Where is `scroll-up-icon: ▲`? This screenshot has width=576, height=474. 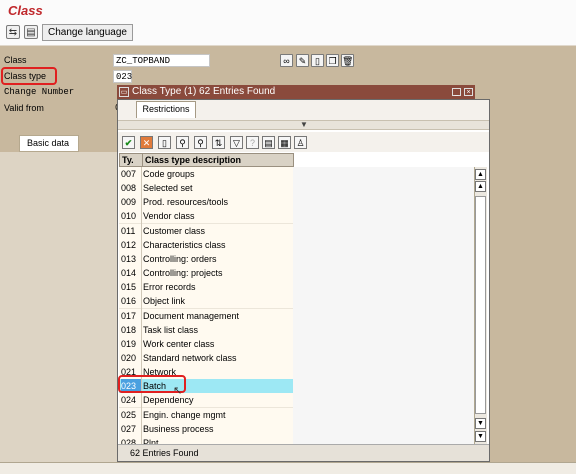
scroll-up-icon: ▲ is located at coordinates (480, 174).